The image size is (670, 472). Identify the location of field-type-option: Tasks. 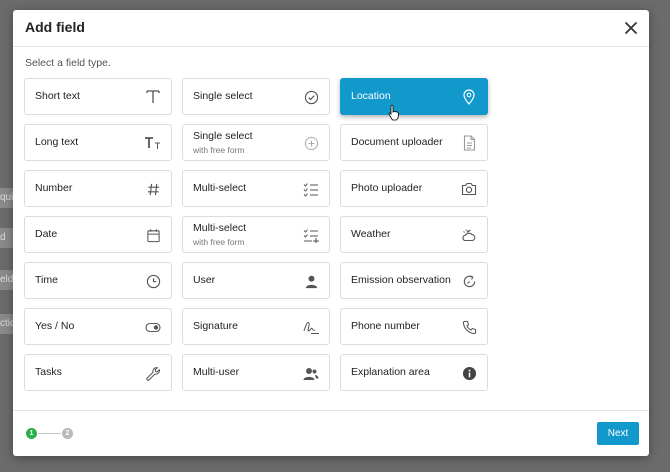
(98, 372).